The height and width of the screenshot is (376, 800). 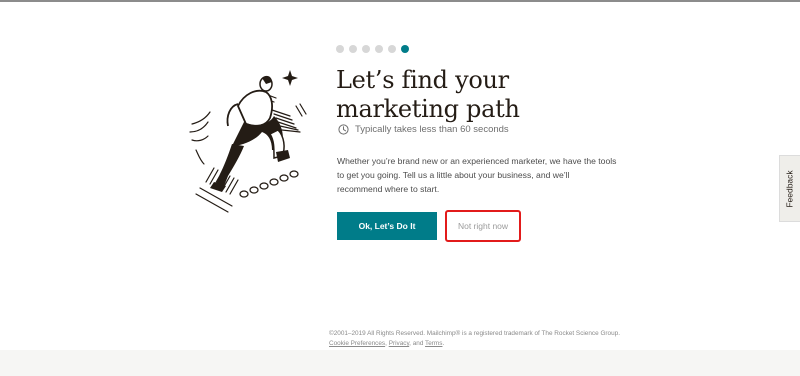 What do you see at coordinates (399, 343) in the screenshot?
I see `privacy-link: Privacy` at bounding box center [399, 343].